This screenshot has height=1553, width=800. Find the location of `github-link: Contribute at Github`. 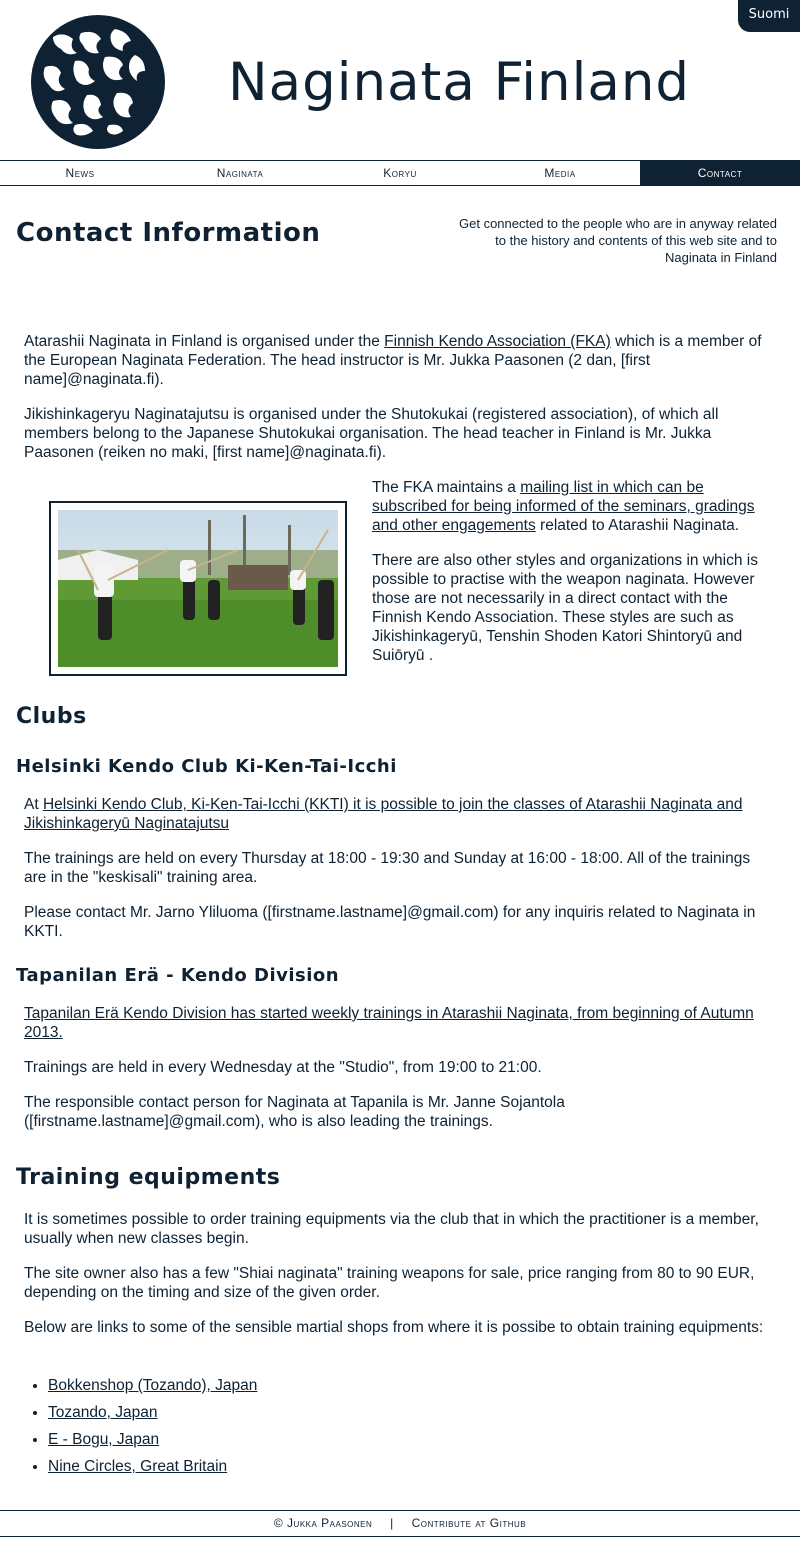

github-link: Contribute at Github is located at coordinates (469, 1523).